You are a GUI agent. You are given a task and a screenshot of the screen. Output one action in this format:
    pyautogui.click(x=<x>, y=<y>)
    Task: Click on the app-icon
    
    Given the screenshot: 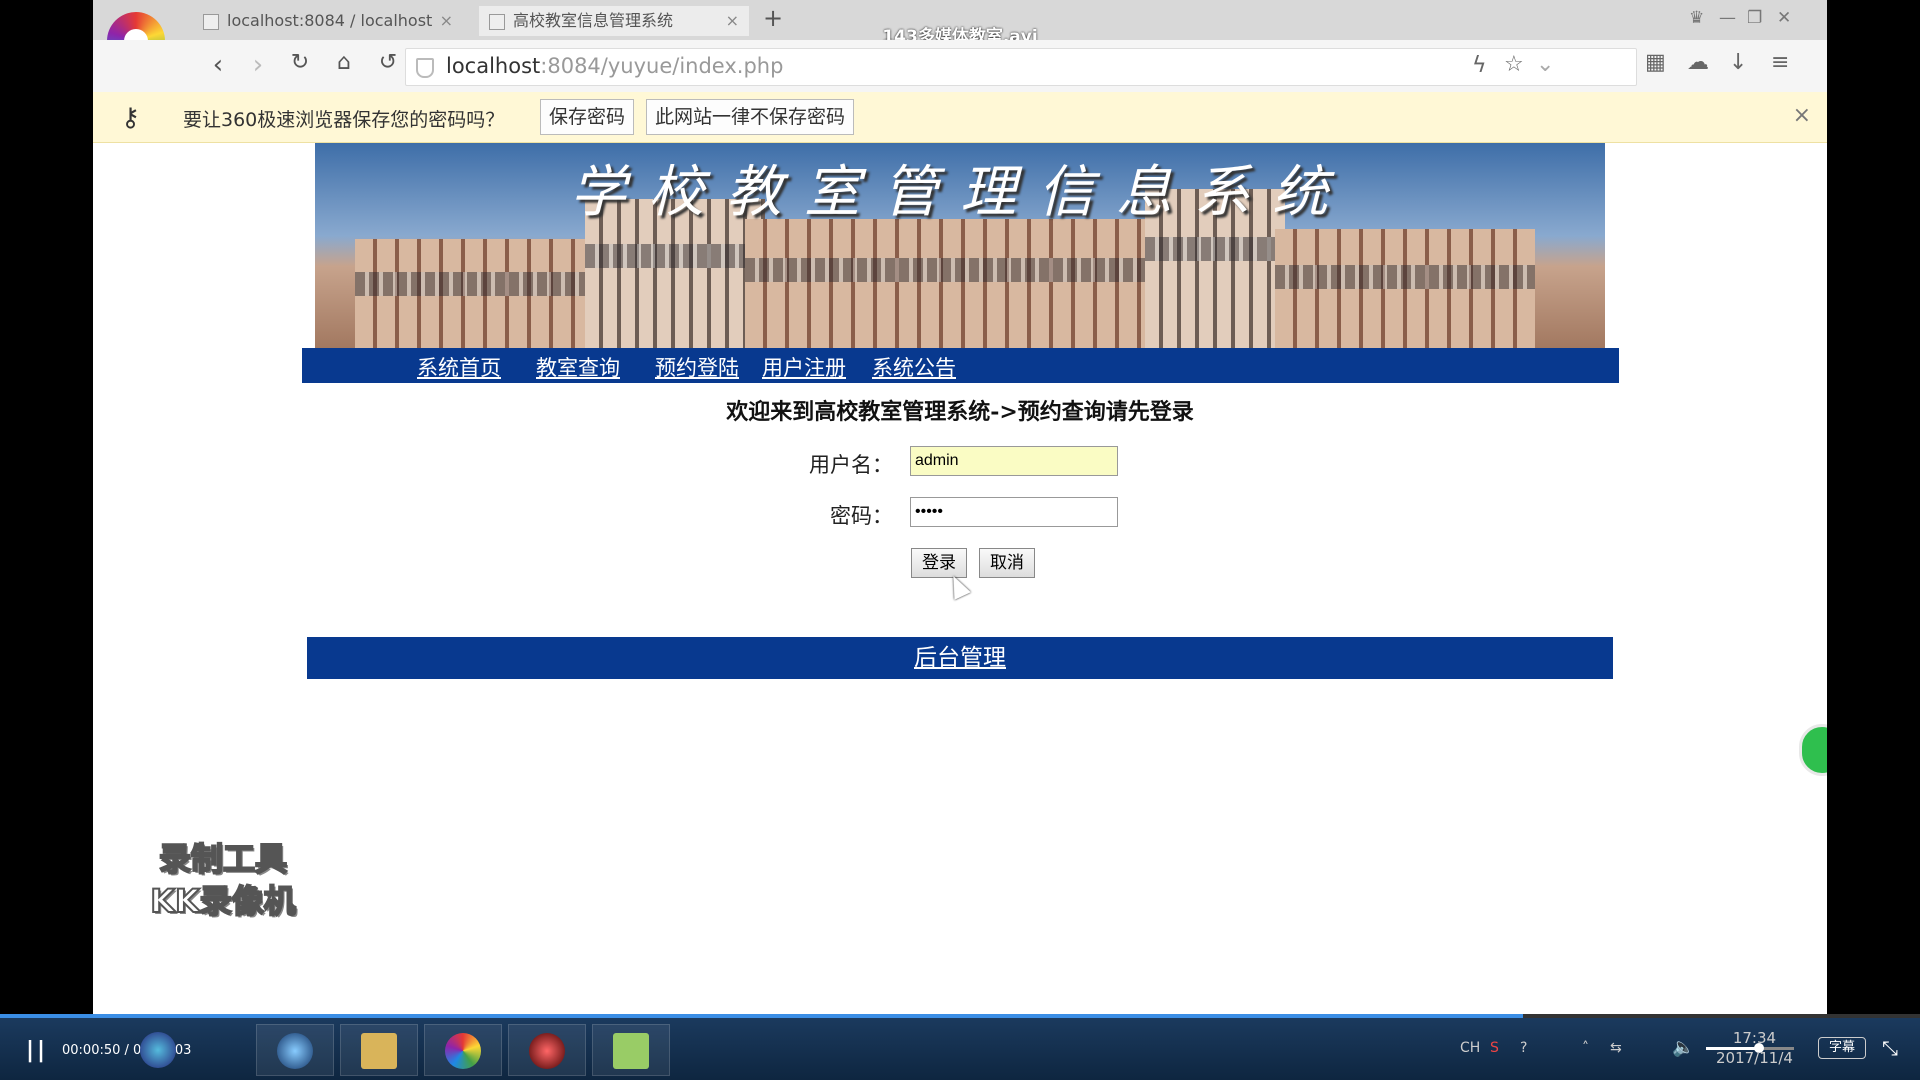 What is the action you would take?
    pyautogui.click(x=159, y=1050)
    